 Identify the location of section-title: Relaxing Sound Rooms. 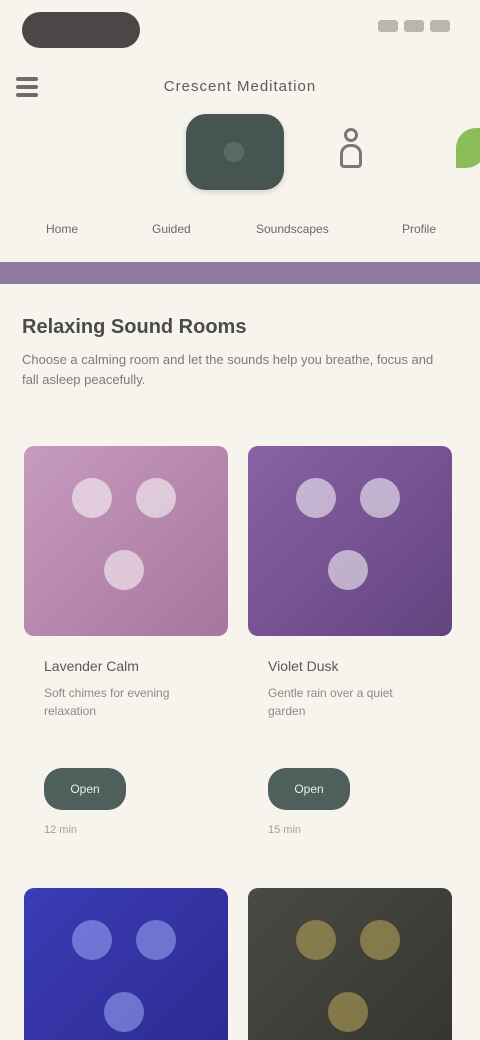
(134, 327).